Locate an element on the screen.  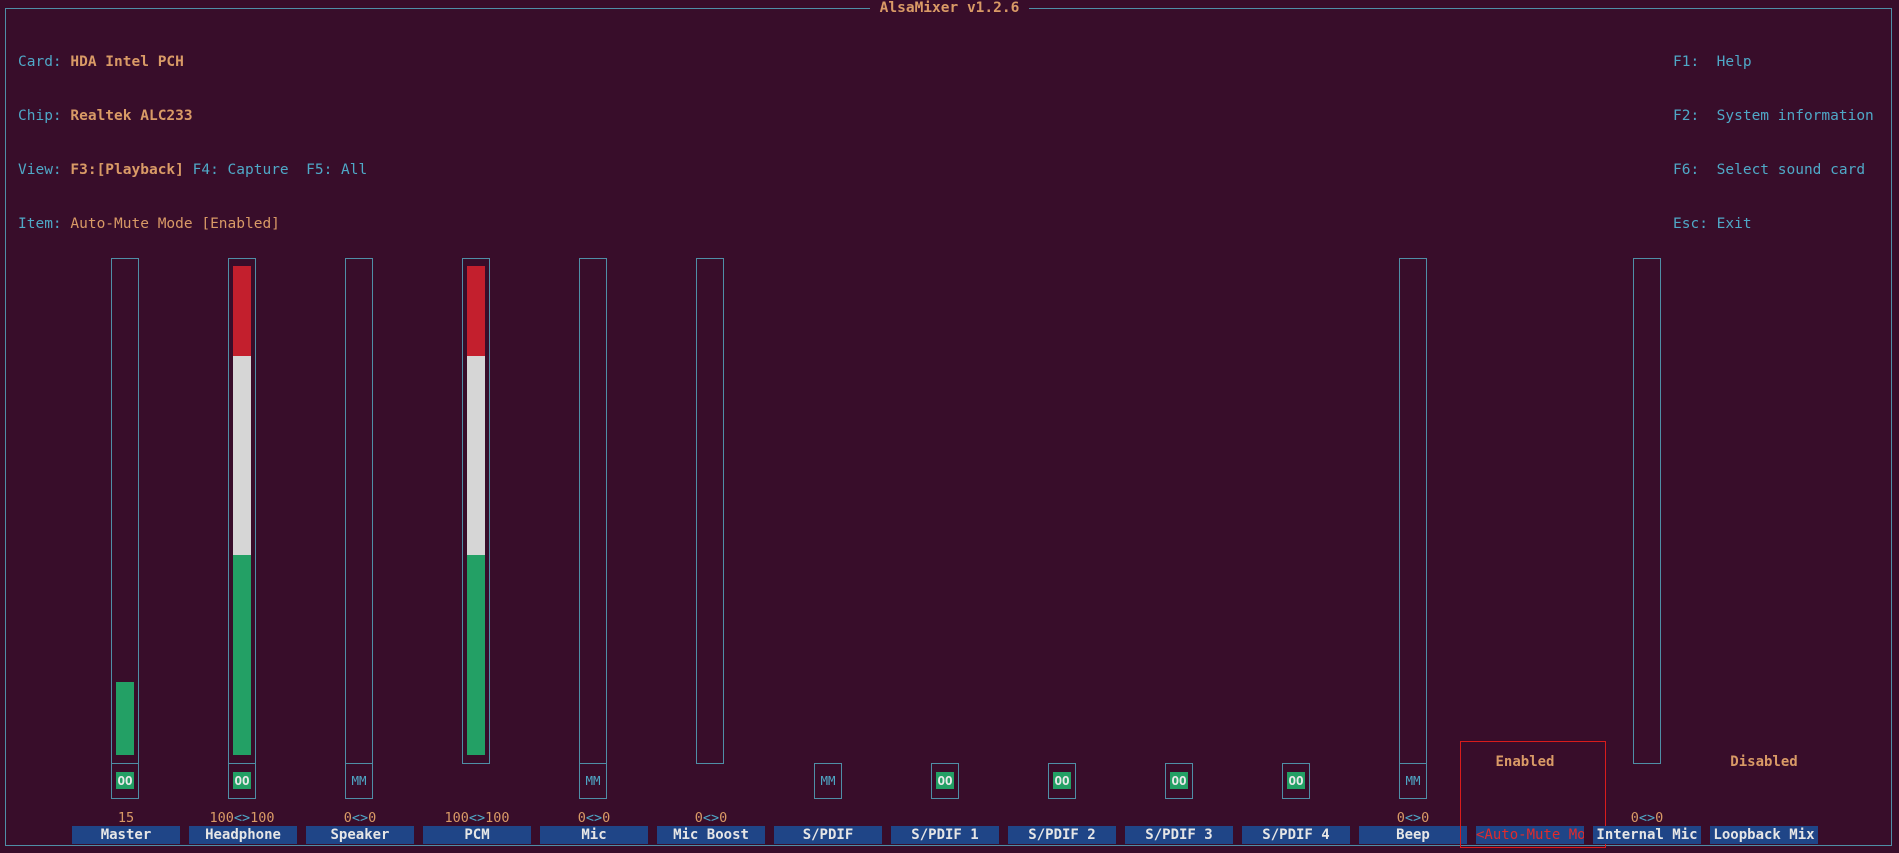
control-loopback-mix: Loopback Mix is located at coordinates (1764, 835).